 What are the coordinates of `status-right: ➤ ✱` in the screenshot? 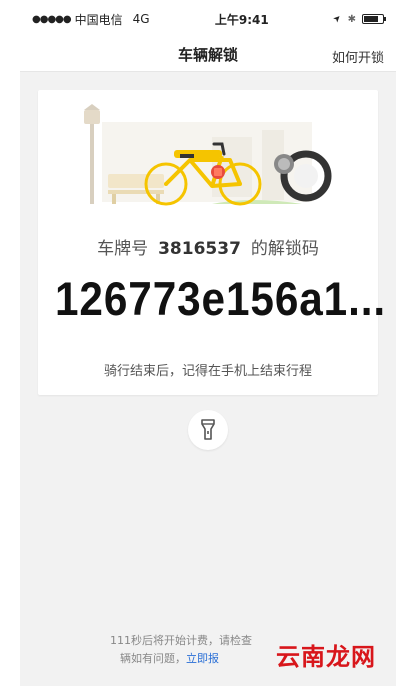 It's located at (358, 19).